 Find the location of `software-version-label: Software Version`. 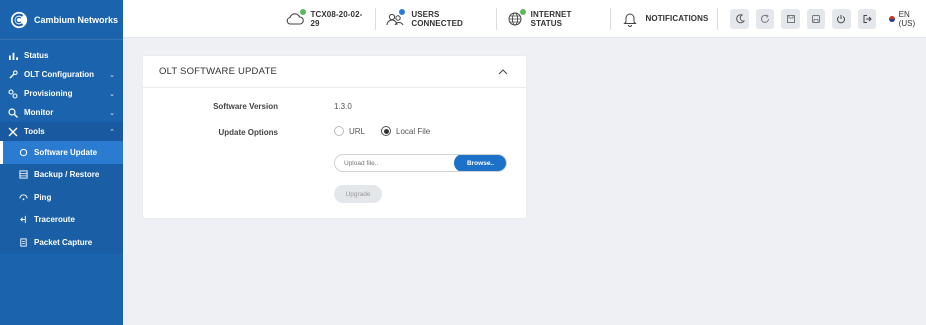

software-version-label: Software Version is located at coordinates (245, 106).